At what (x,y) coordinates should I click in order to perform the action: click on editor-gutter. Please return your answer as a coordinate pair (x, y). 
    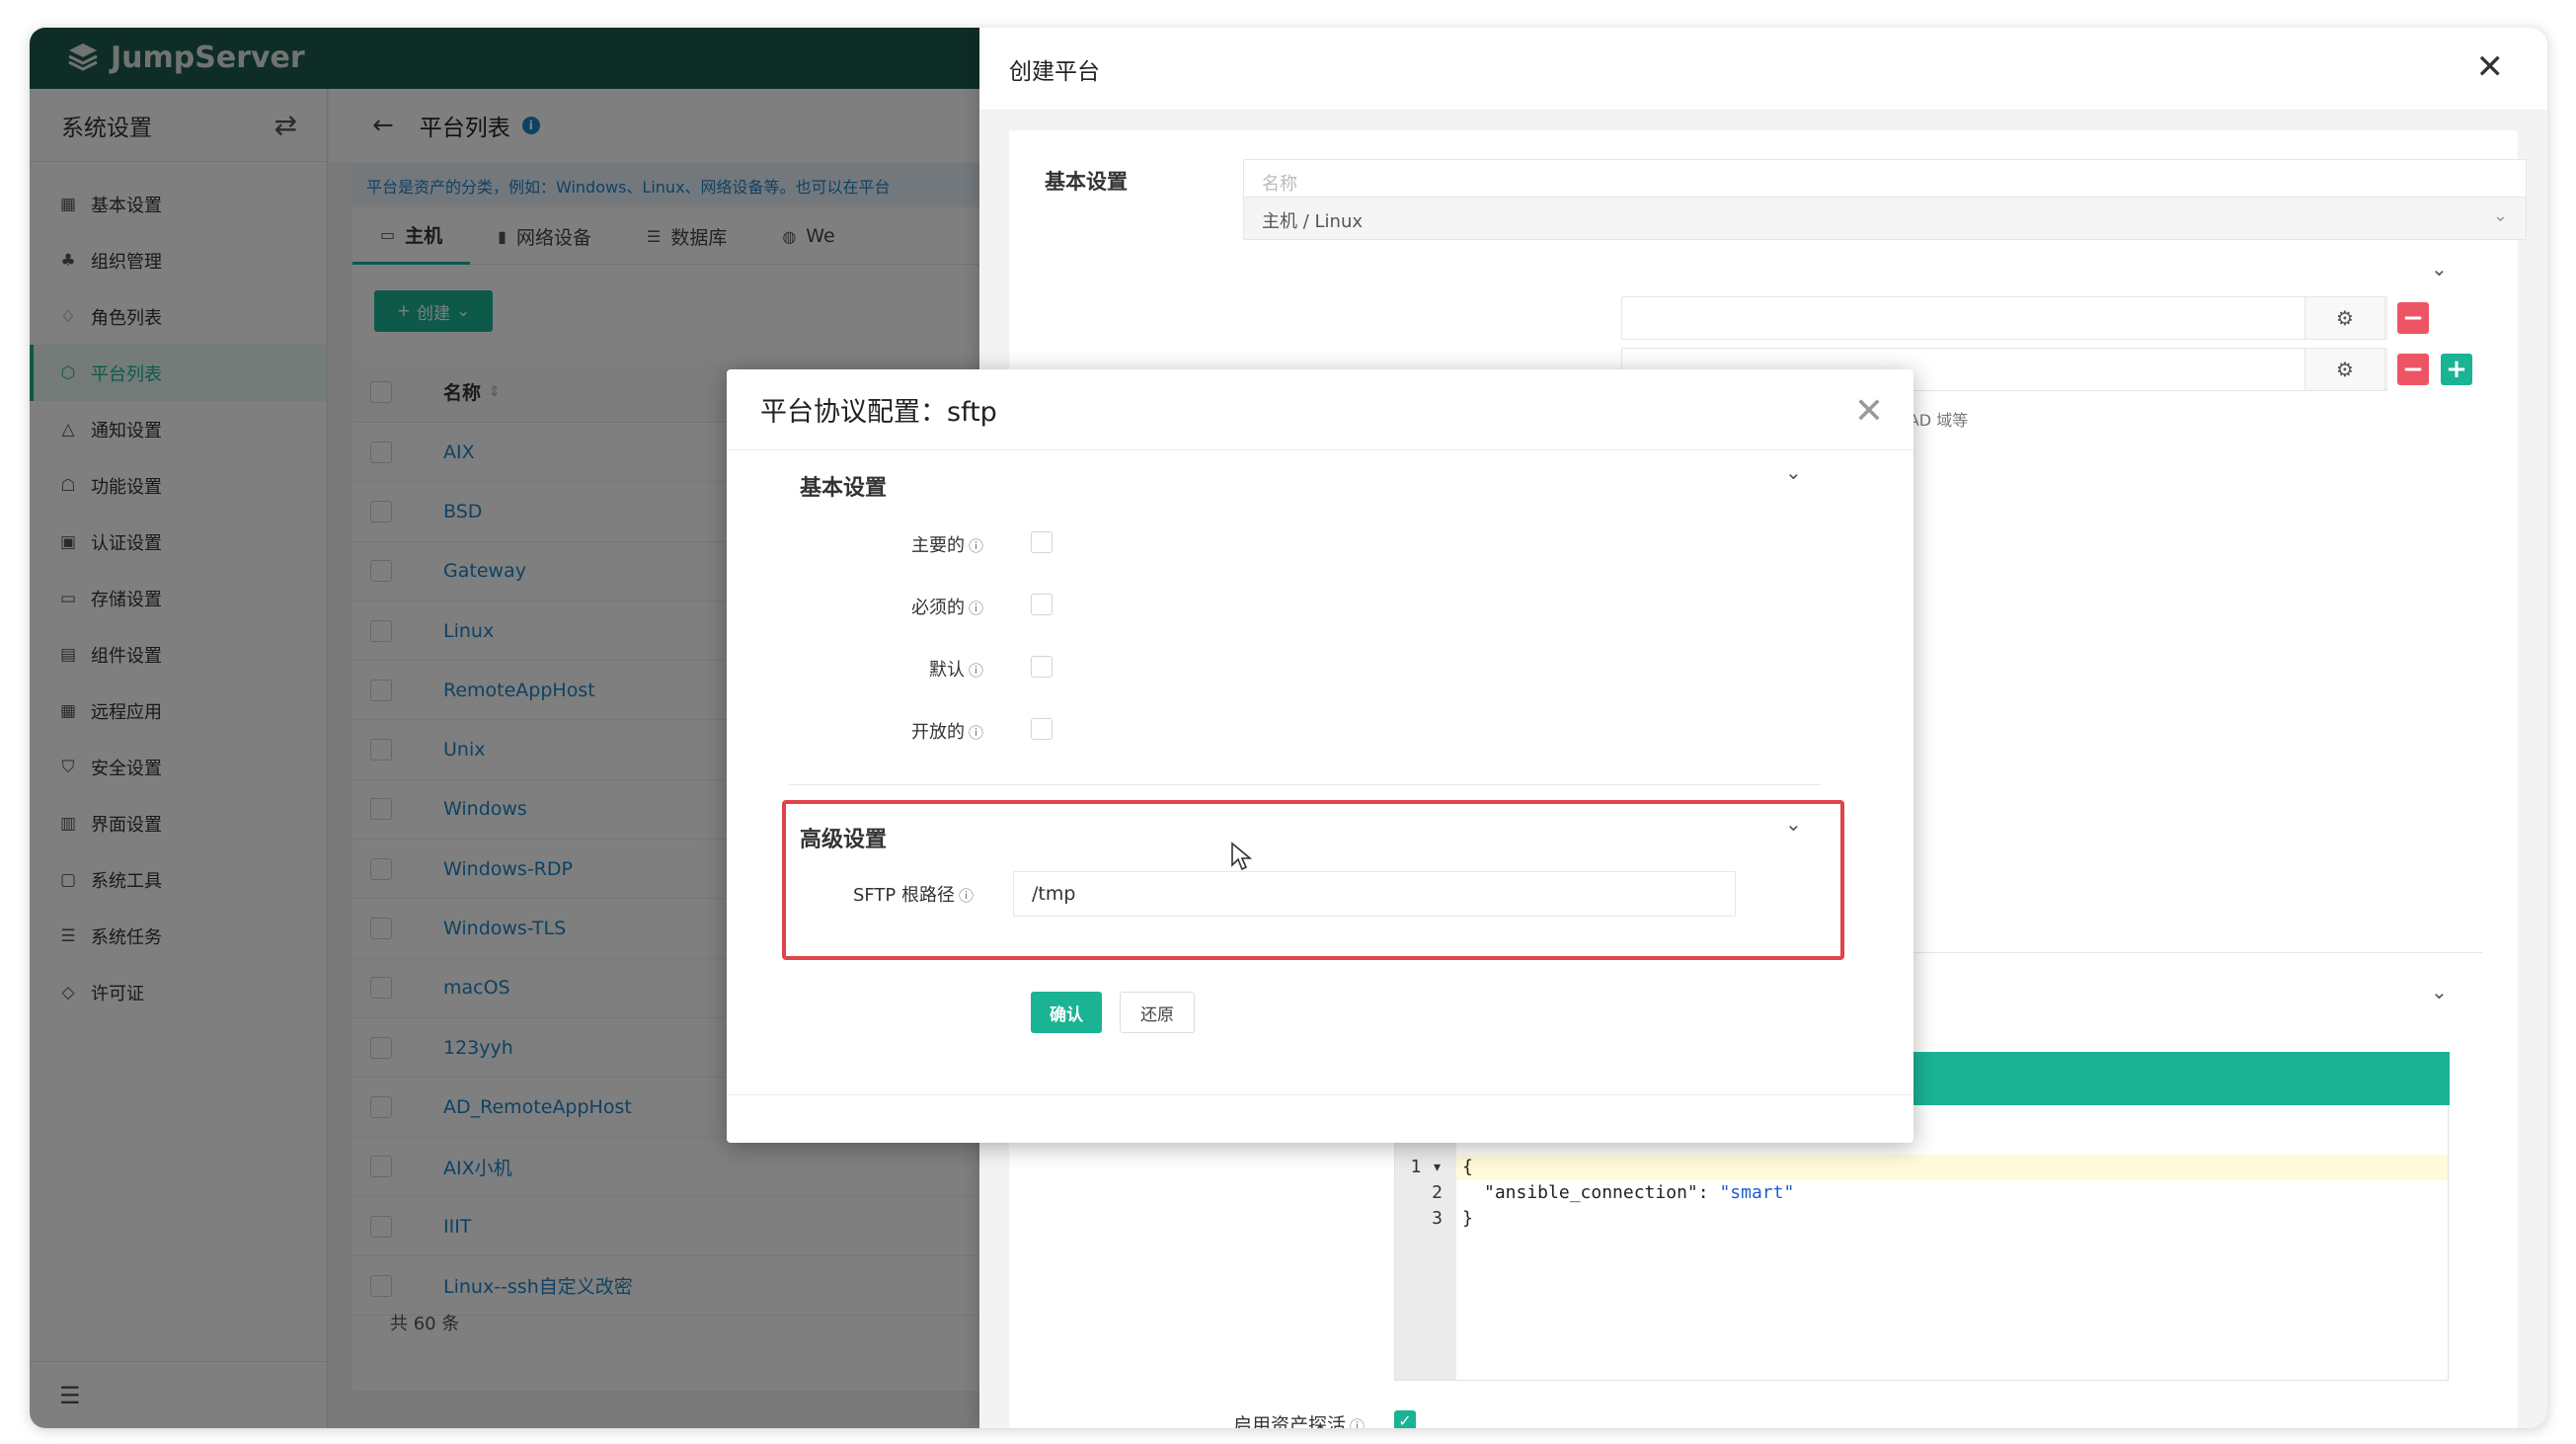
    Looking at the image, I should click on (1425, 1242).